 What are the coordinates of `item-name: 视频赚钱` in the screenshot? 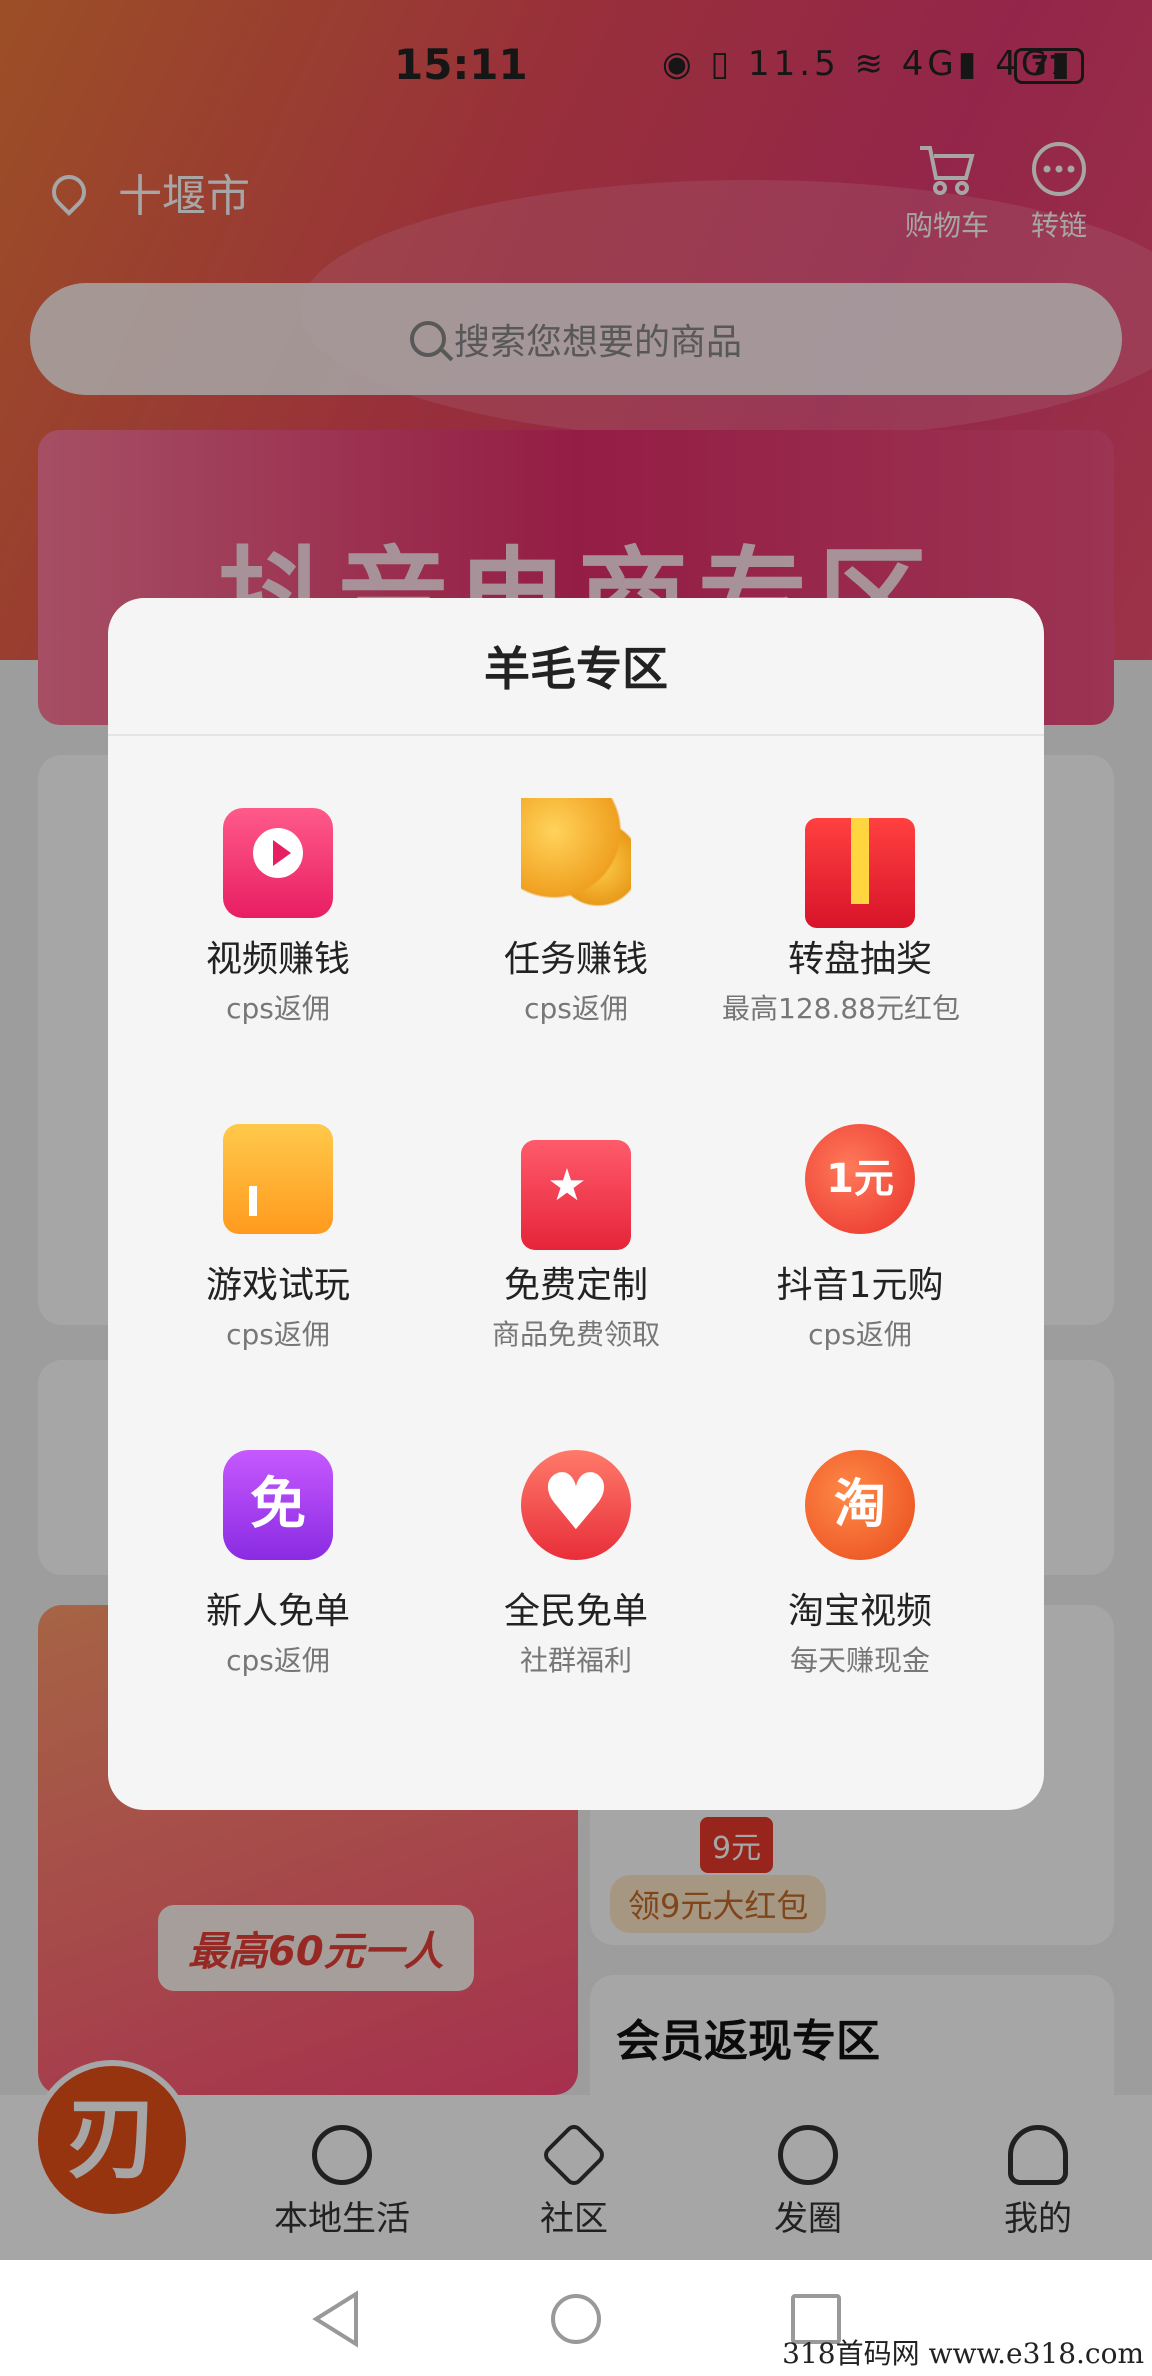 It's located at (277, 959).